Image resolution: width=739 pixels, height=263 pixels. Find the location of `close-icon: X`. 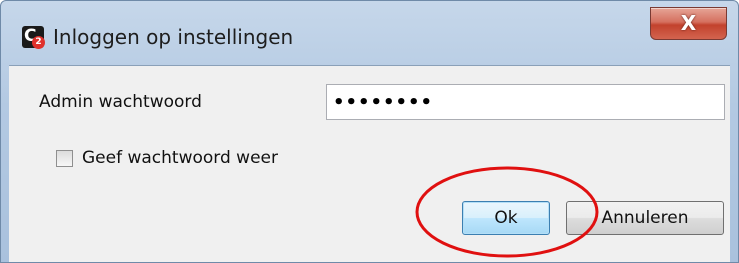

close-icon: X is located at coordinates (688, 23).